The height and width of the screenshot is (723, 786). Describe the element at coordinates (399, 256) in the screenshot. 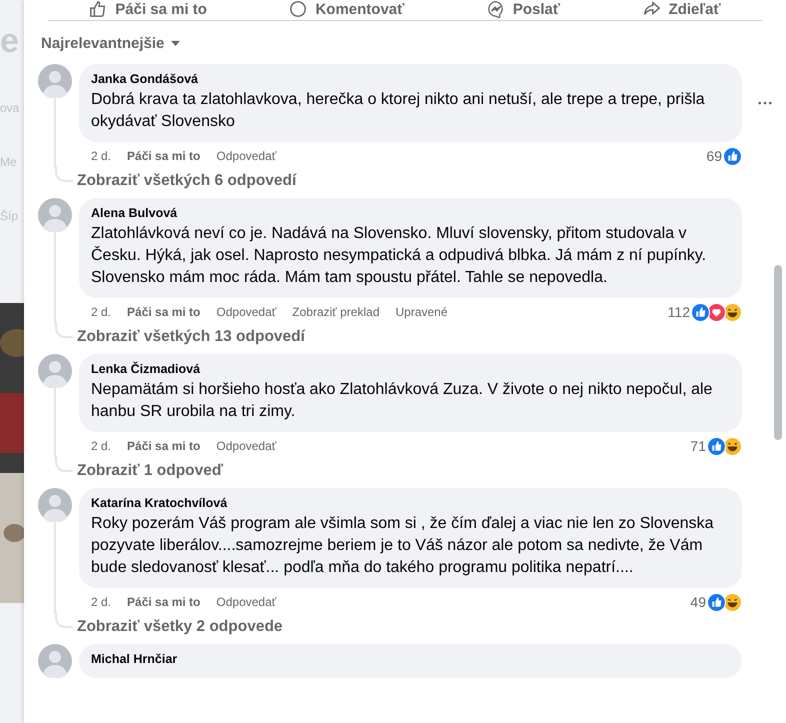

I see `comment-text: Zlatohlávková neví co je. Nadává na Slovensko. Mluví slovensky, přitom studovala v Česku. Hýká, jak osel. Naprosto nesympatická a odpudivá blbka. Já mám z ní pupínky. Slovensko mám moc ráda. Mám tam spoustu přátel. Tahle se nepovedla.` at that location.